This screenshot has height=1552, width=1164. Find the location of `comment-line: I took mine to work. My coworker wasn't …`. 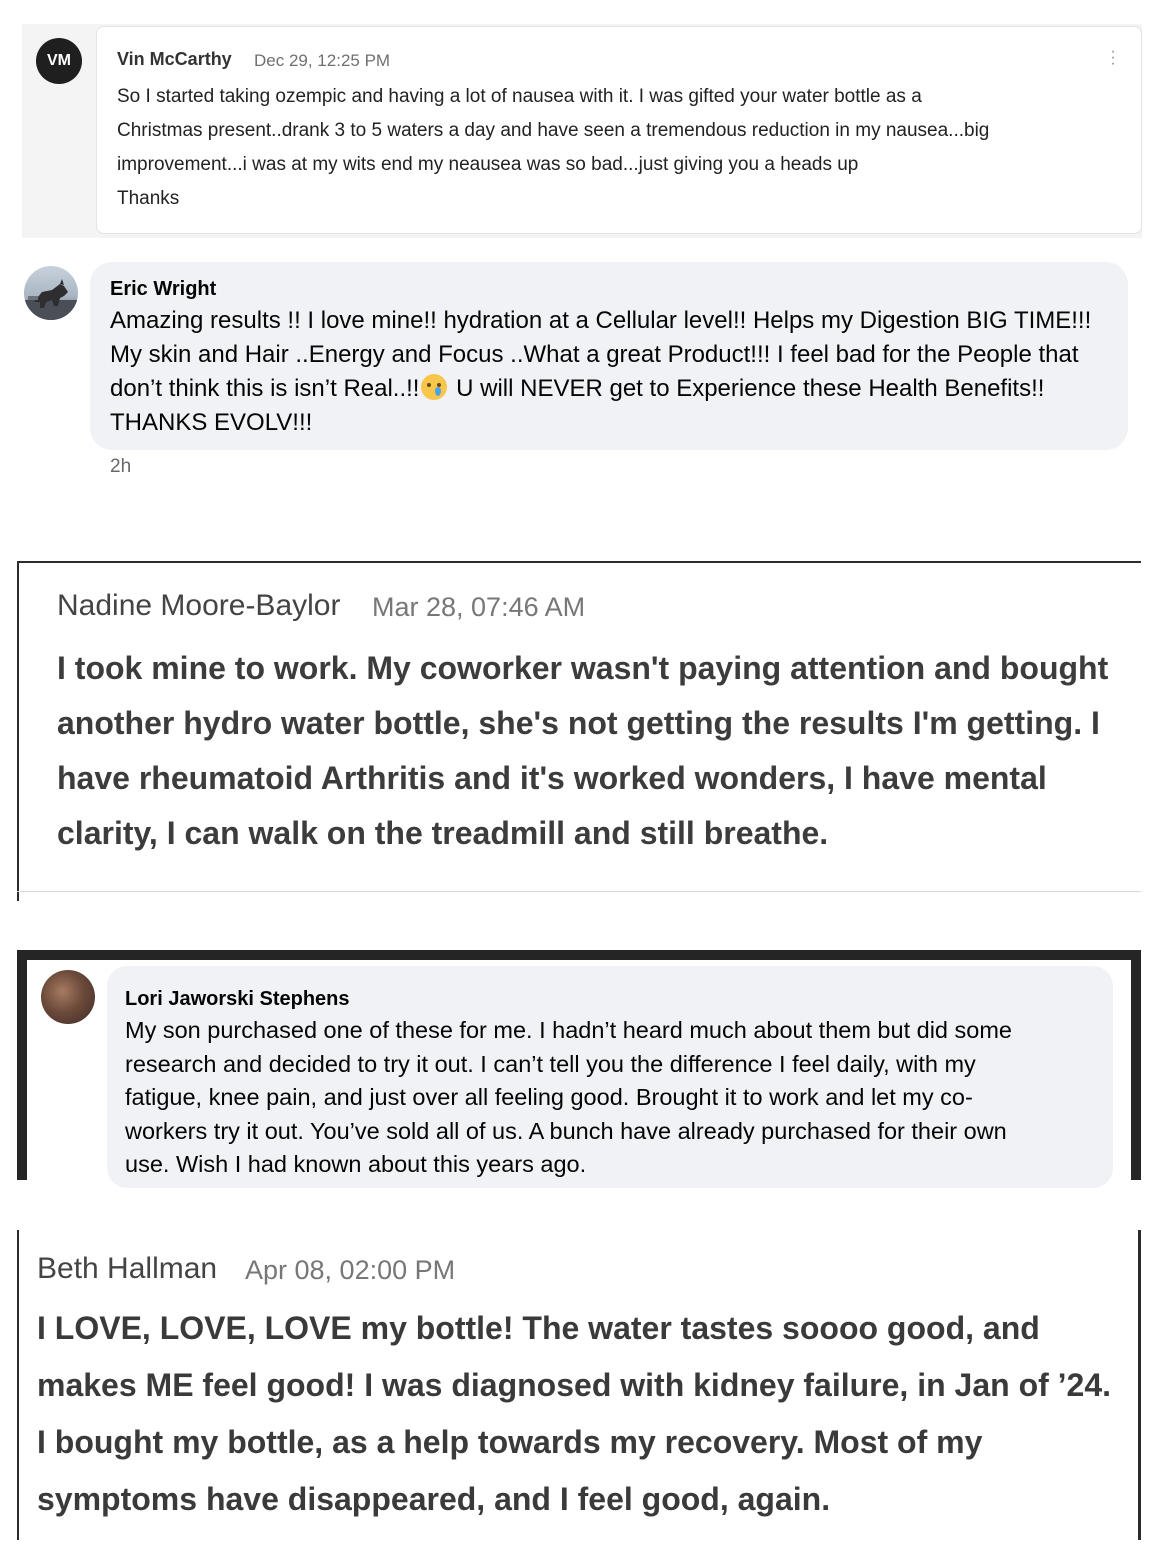

comment-line: I took mine to work. My coworker wasn't … is located at coordinates (583, 668).